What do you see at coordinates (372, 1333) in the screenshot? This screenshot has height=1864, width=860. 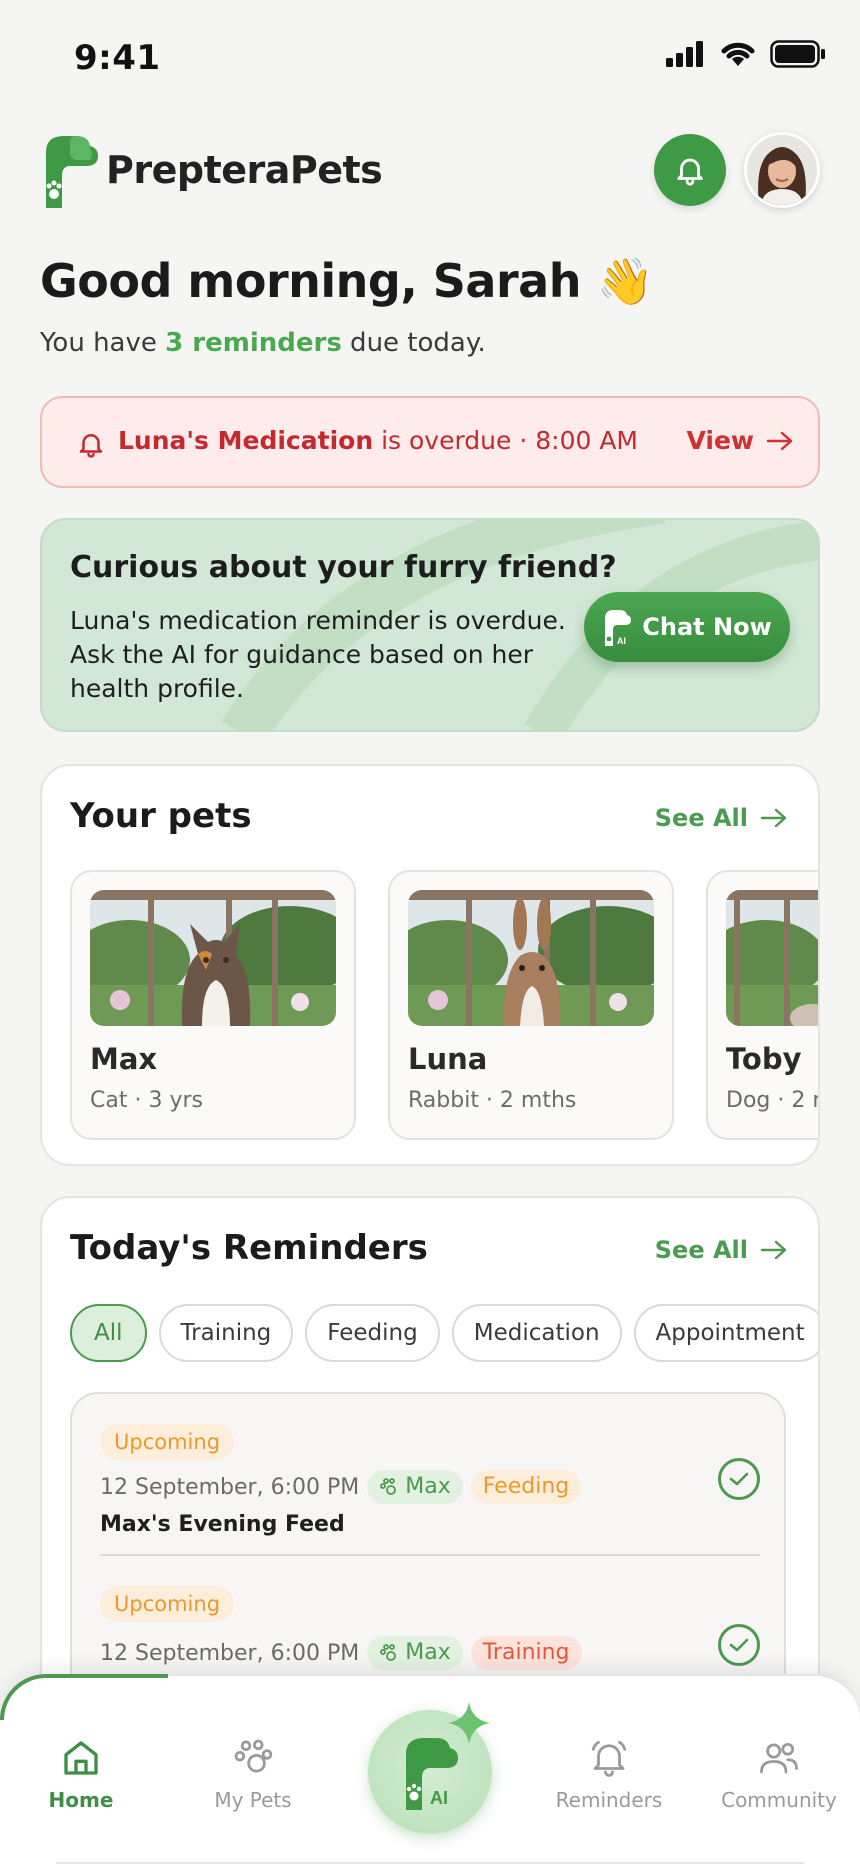 I see `chip-feeding: Feeding` at bounding box center [372, 1333].